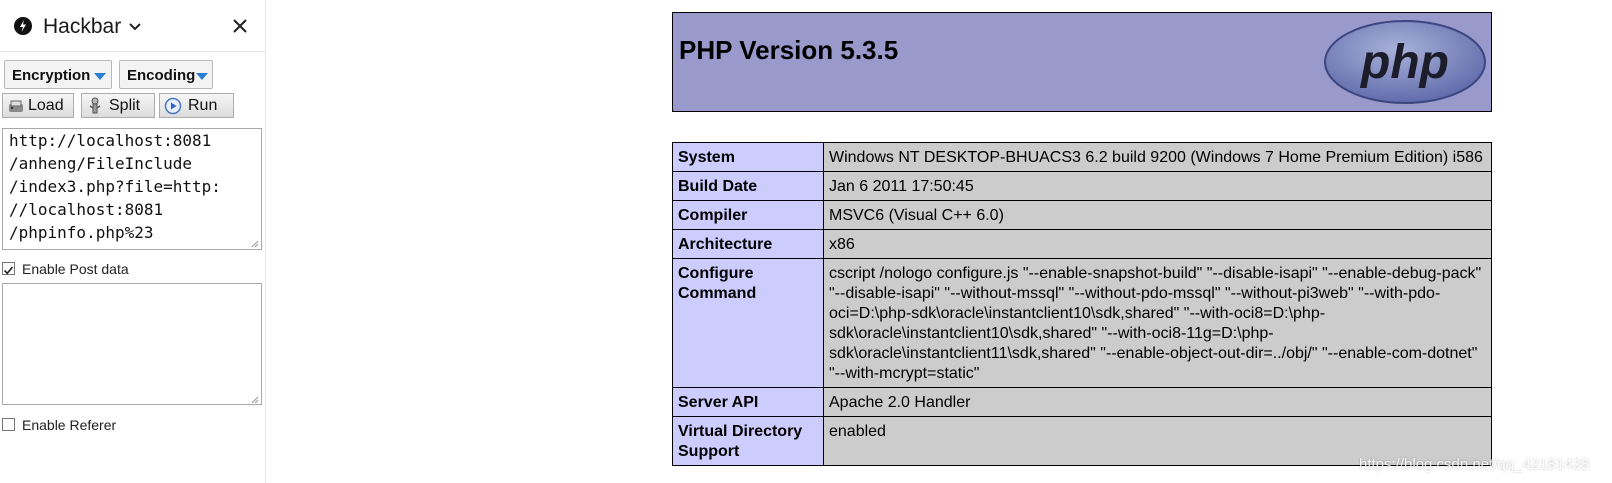 The image size is (1612, 483). I want to click on hackbar-header: Hackbar, so click(133, 26).